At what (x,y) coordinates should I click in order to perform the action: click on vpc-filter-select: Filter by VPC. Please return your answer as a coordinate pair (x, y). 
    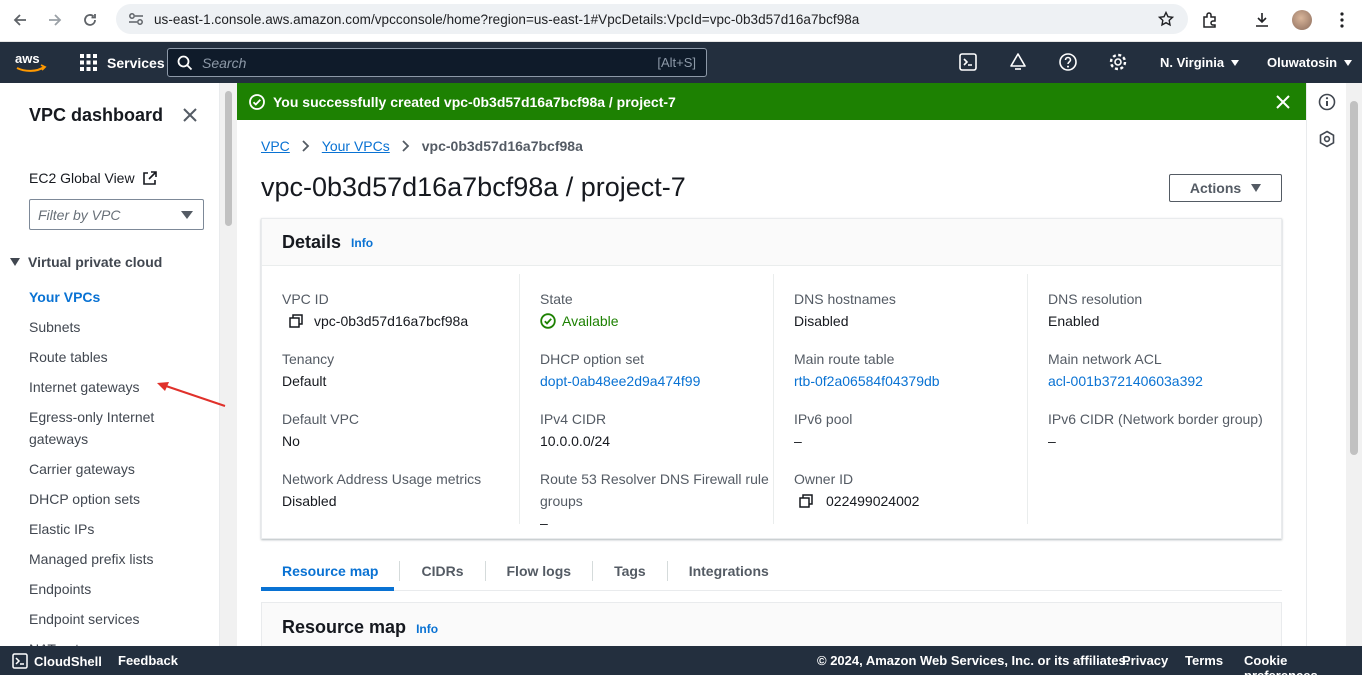
    Looking at the image, I should click on (116, 214).